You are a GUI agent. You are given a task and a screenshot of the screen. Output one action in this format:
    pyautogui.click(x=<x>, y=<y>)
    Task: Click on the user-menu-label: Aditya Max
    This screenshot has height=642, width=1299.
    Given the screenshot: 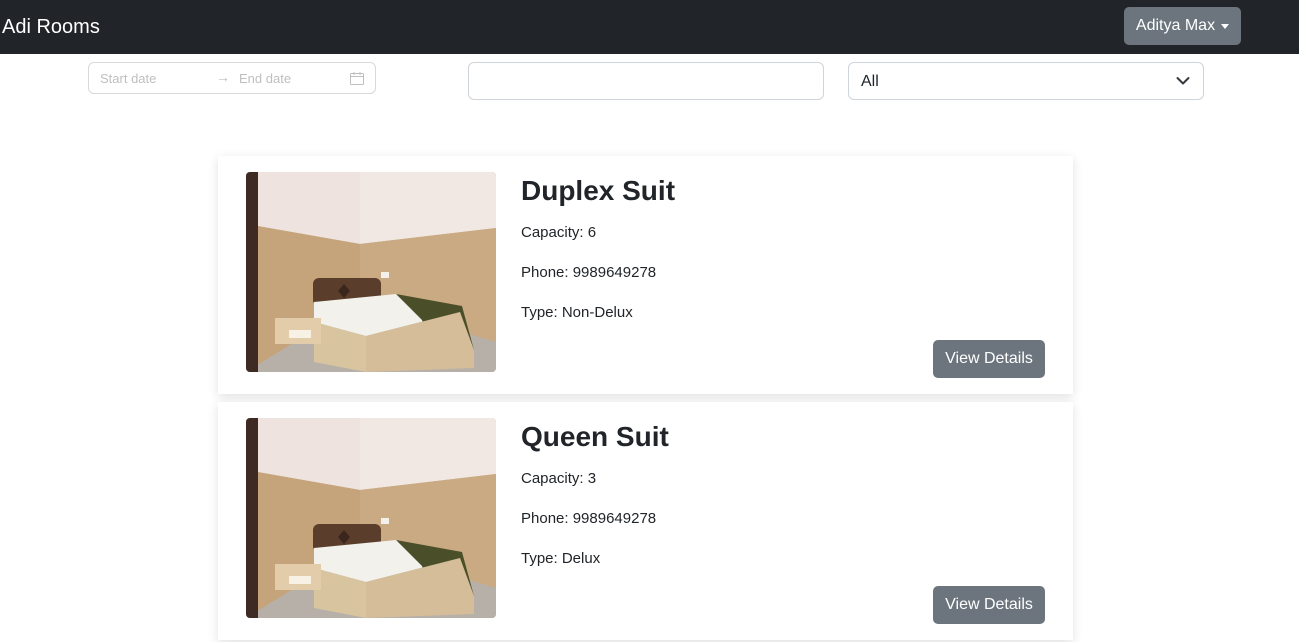 What is the action you would take?
    pyautogui.click(x=1175, y=25)
    